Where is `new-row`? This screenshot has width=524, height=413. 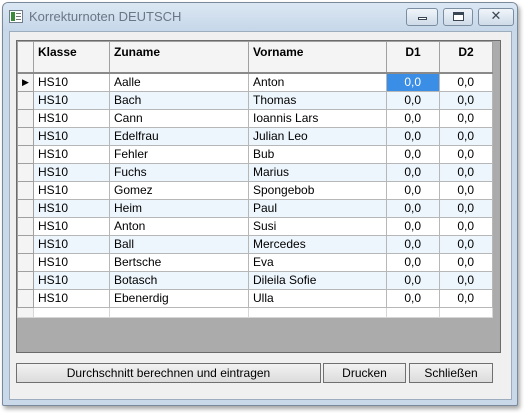 new-row is located at coordinates (255, 312).